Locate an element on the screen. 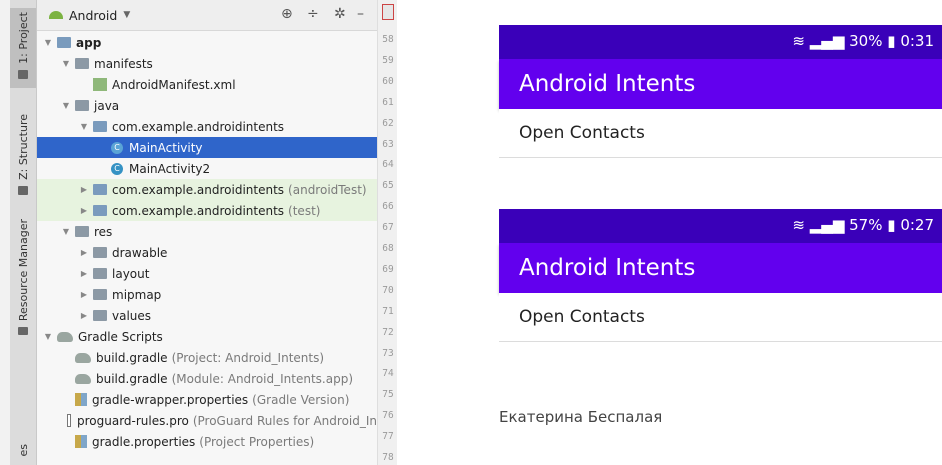  tree-item: ▼ manifests is located at coordinates (207, 63).